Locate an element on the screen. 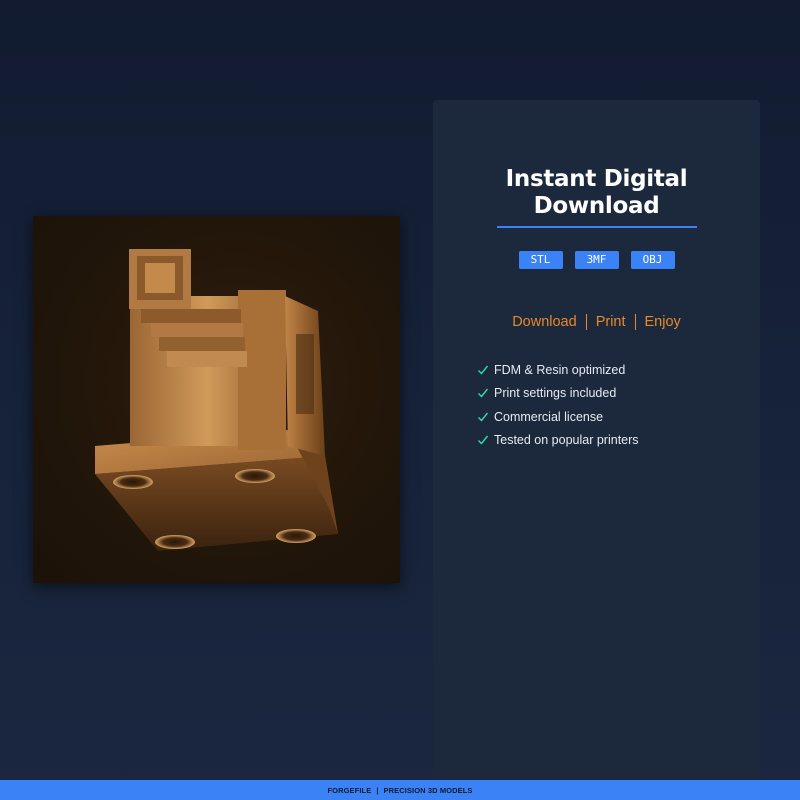  footer-brand: FORGEFILE is located at coordinates (349, 790).